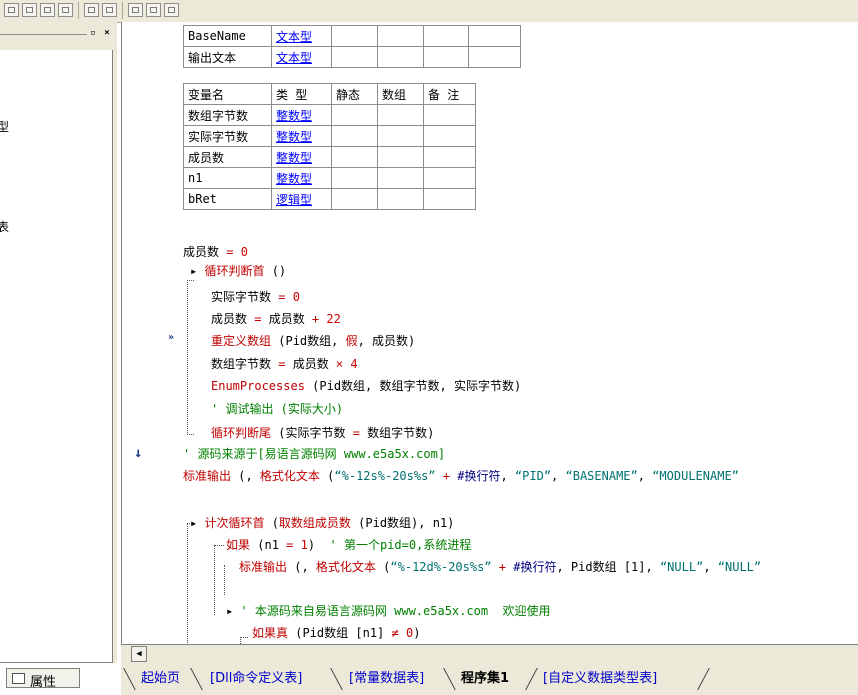 This screenshot has height=695, width=858. Describe the element at coordinates (43, 679) in the screenshot. I see `properties-tab: 属性` at that location.